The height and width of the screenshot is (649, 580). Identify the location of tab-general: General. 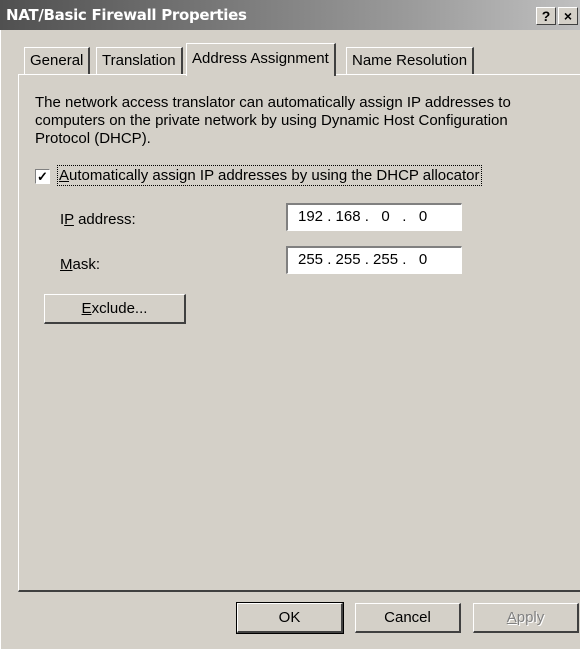
(57, 60).